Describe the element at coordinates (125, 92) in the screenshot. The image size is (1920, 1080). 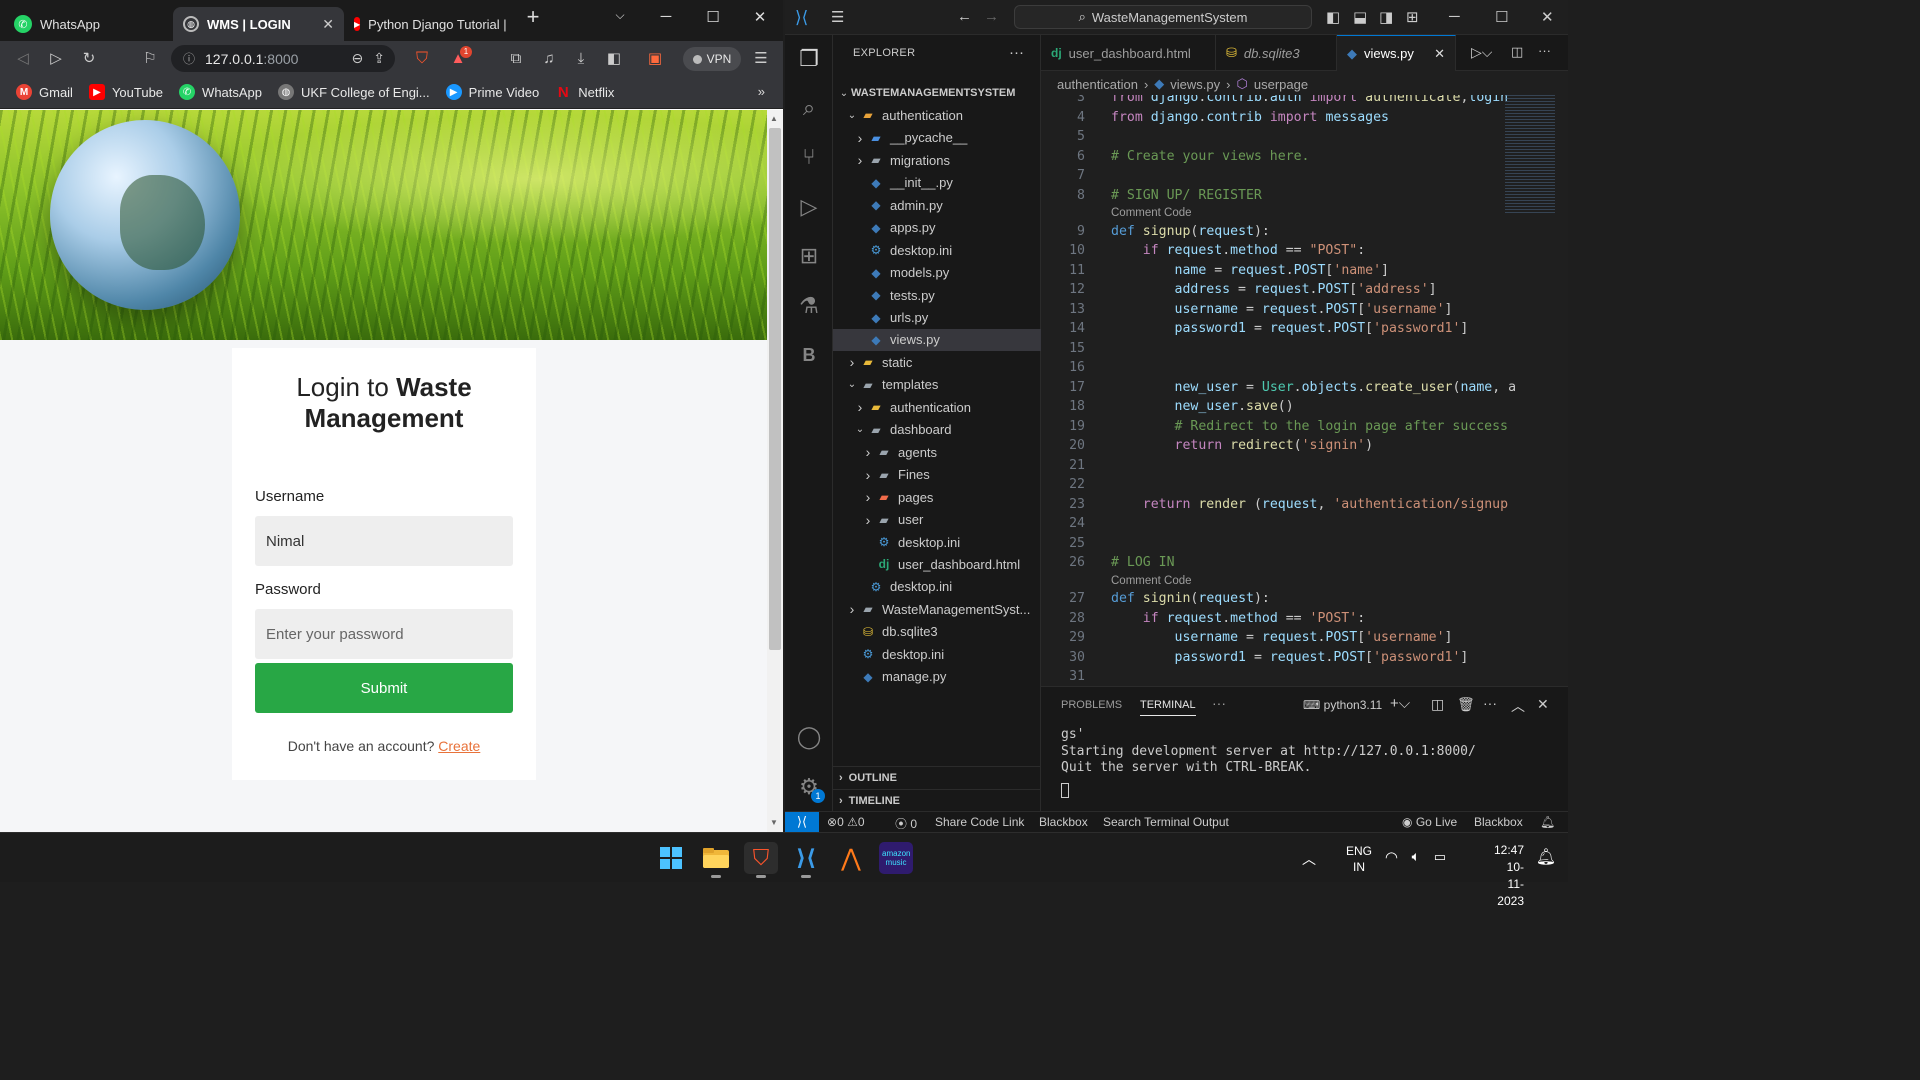
I see `bookmark-youtube: ▶ YouTube` at that location.